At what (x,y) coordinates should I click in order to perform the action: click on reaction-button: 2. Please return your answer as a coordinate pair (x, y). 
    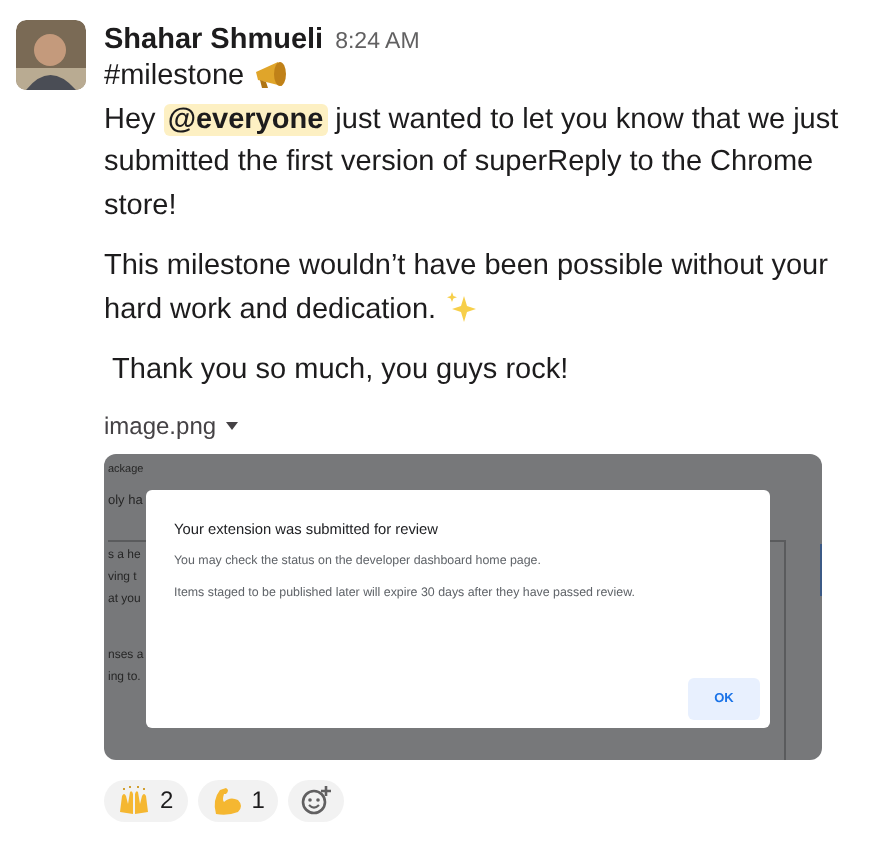
    Looking at the image, I should click on (146, 800).